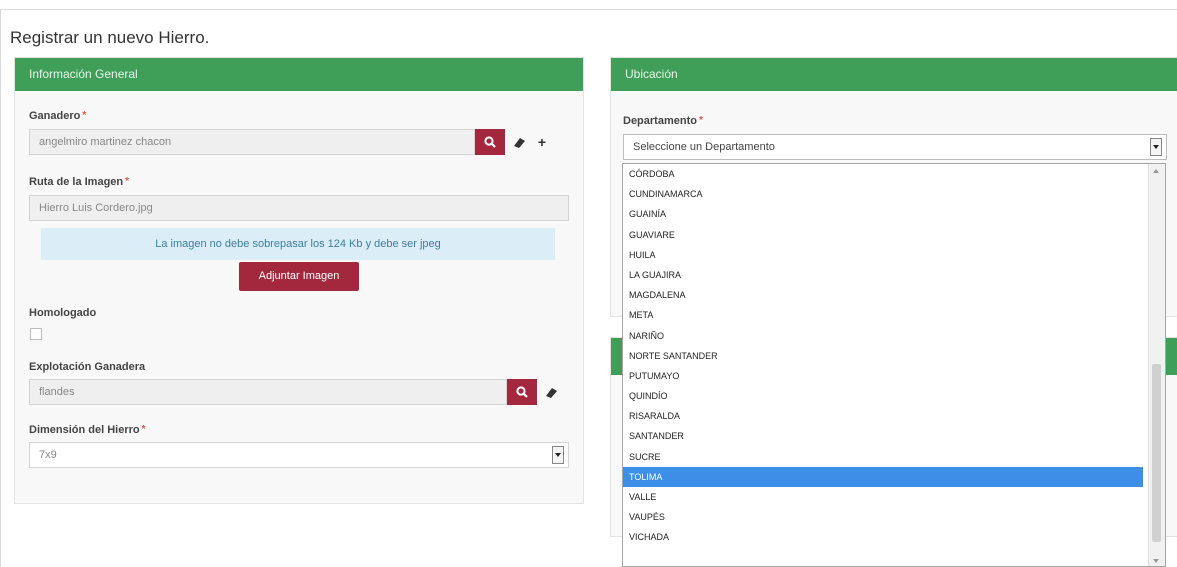  I want to click on ganadero-search-button, so click(490, 142).